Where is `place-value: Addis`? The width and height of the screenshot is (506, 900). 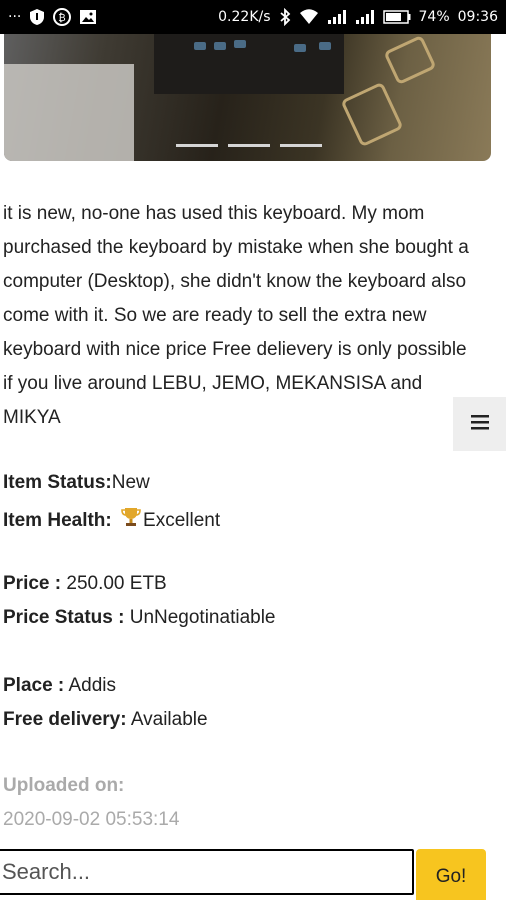
place-value: Addis is located at coordinates (92, 685).